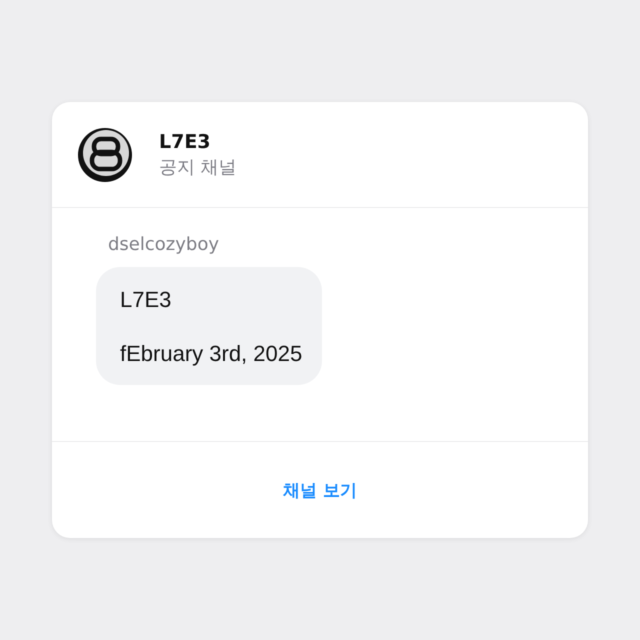 This screenshot has height=640, width=640. I want to click on logo-icon, so click(105, 154).